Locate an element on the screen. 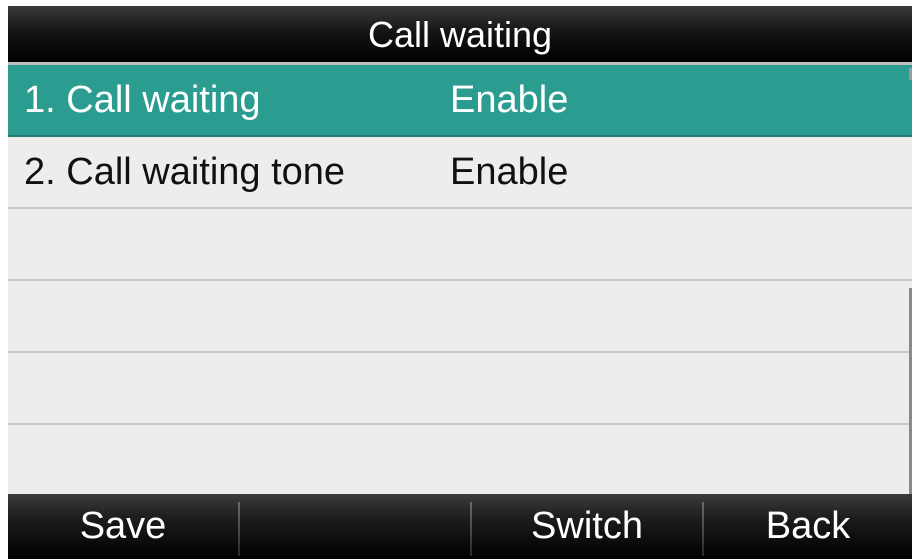  save-softkey: Save is located at coordinates (123, 526).